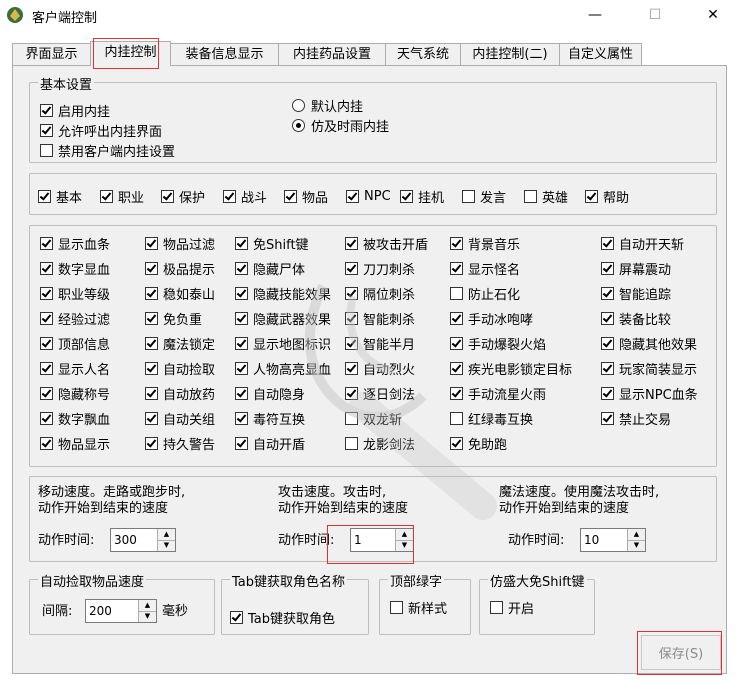  Describe the element at coordinates (180, 418) in the screenshot. I see `option-checkbox-1-7: 自动关组` at that location.